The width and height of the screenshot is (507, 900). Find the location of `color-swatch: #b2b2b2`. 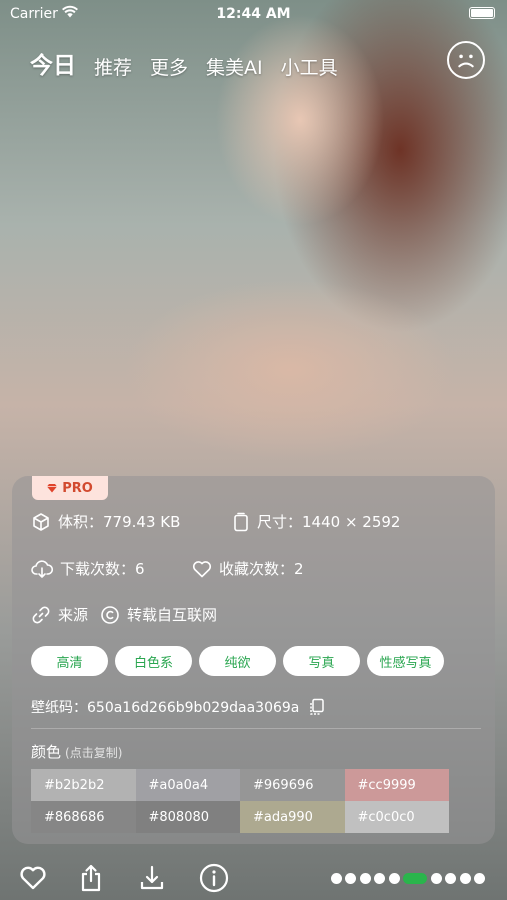

color-swatch: #b2b2b2 is located at coordinates (83, 785).